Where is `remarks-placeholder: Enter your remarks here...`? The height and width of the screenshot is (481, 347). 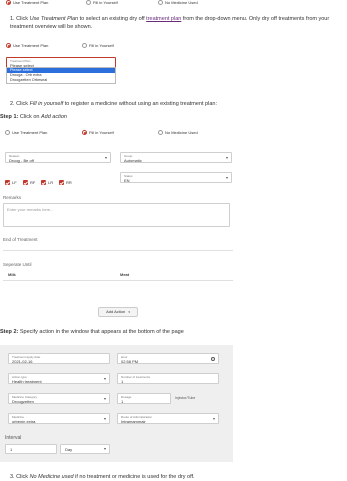 remarks-placeholder: Enter your remarks here... is located at coordinates (30, 209).